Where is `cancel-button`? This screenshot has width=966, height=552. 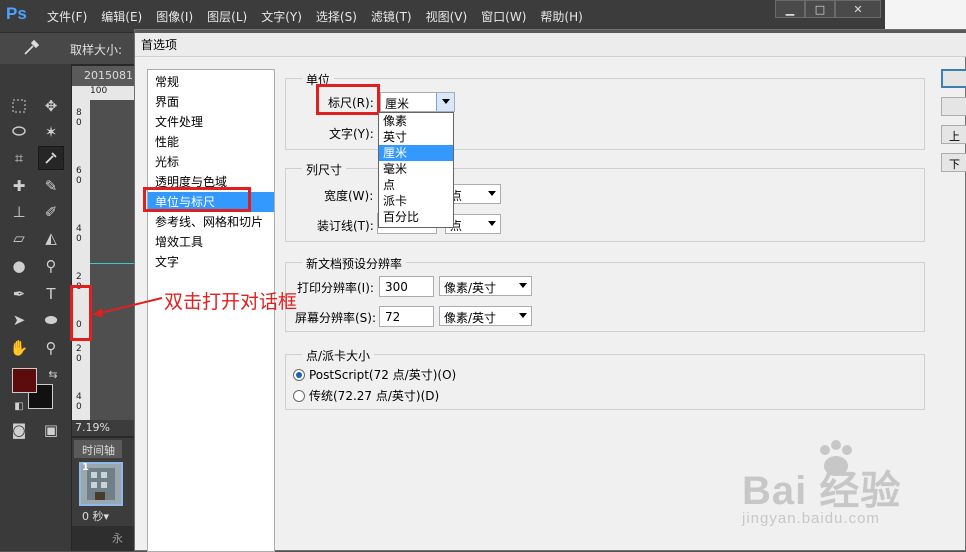 cancel-button is located at coordinates (953, 106).